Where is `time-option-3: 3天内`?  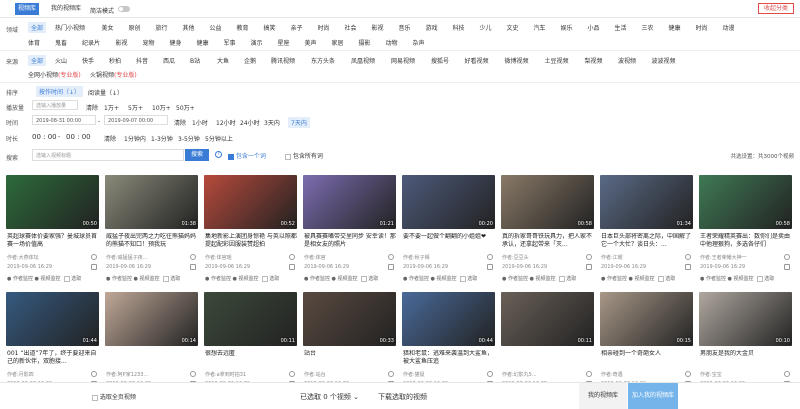
time-option-3: 3天内 is located at coordinates (272, 122).